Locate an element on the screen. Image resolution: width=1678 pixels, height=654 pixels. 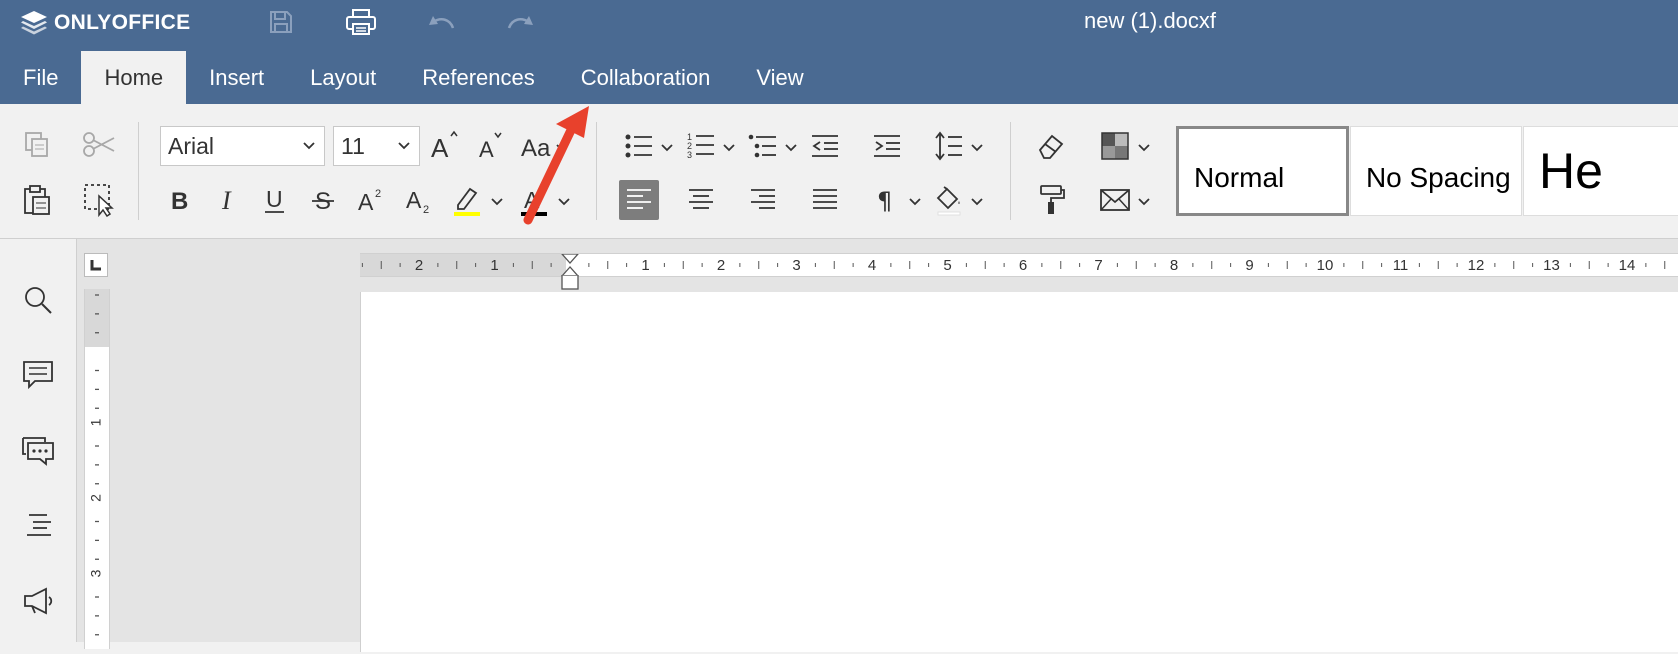
svg-text: B is located at coordinates (179, 201).